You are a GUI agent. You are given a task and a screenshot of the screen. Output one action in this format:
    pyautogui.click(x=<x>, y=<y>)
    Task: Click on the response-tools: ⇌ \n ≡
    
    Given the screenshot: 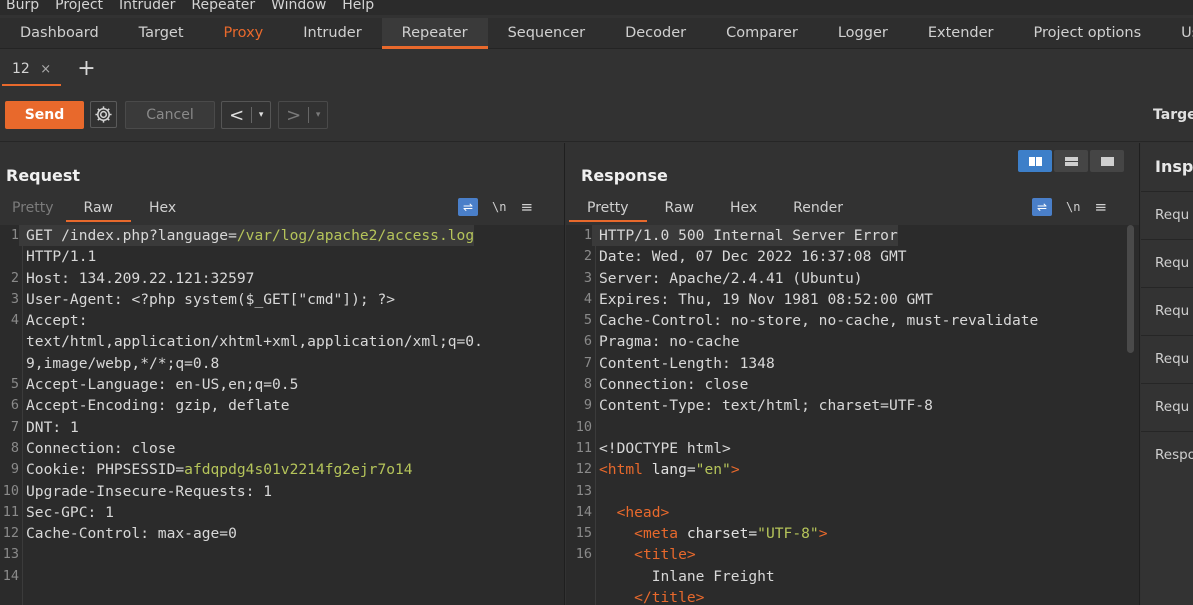 What is the action you would take?
    pyautogui.click(x=1069, y=207)
    